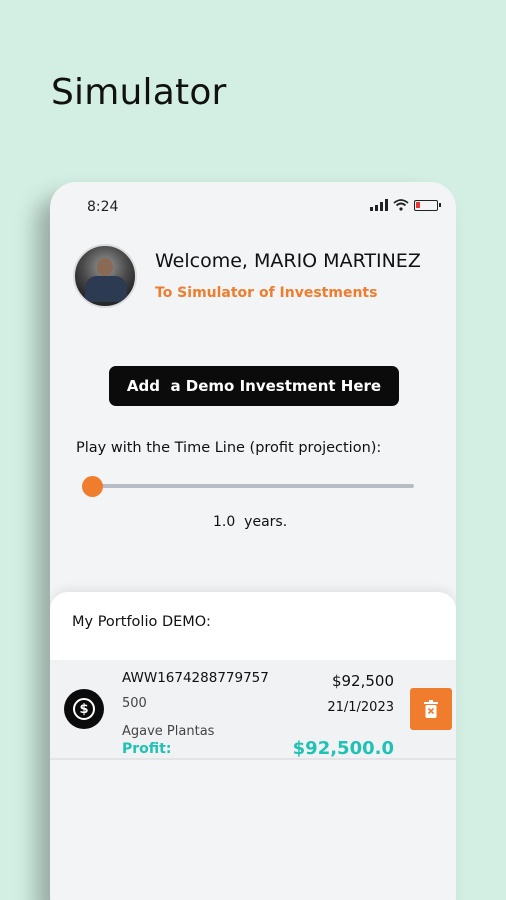  I want to click on subtitle-text: To Simulator of Investments, so click(266, 293).